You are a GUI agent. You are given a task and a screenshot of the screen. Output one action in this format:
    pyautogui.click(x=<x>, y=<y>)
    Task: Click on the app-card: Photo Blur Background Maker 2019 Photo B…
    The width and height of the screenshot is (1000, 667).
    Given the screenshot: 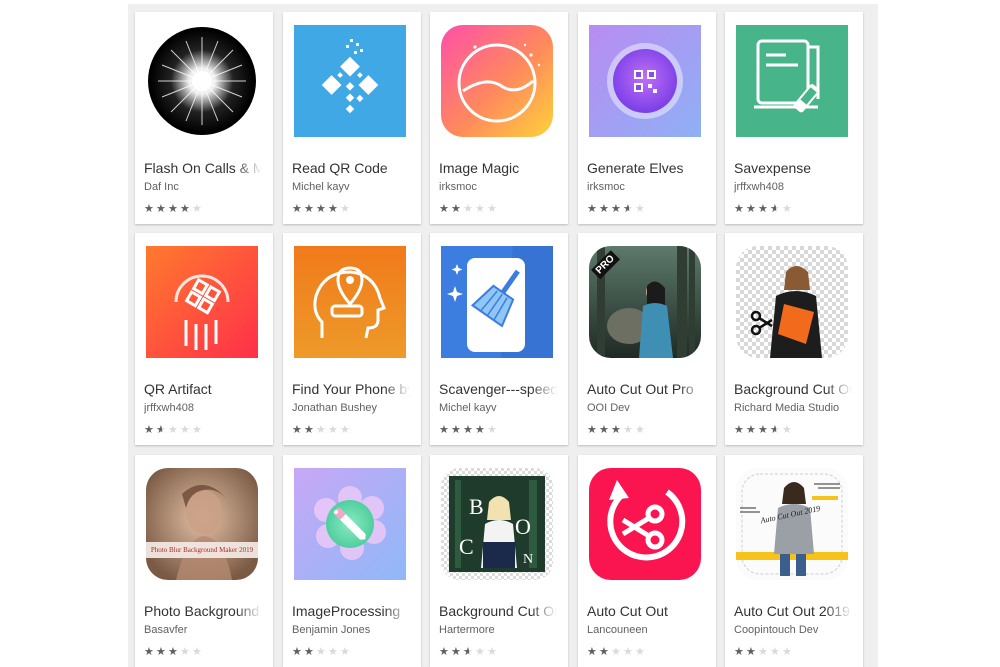 What is the action you would take?
    pyautogui.click(x=204, y=561)
    